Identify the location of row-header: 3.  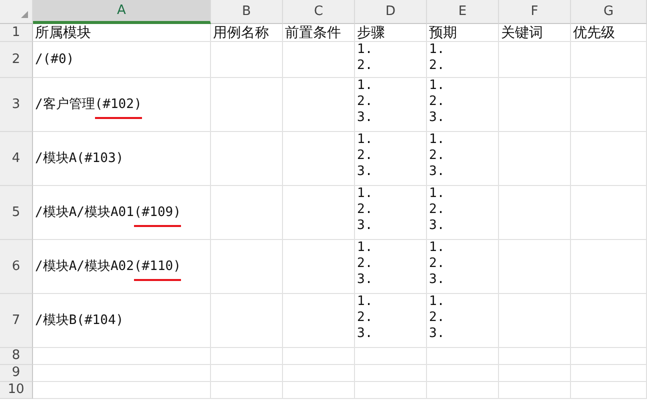
(16, 105).